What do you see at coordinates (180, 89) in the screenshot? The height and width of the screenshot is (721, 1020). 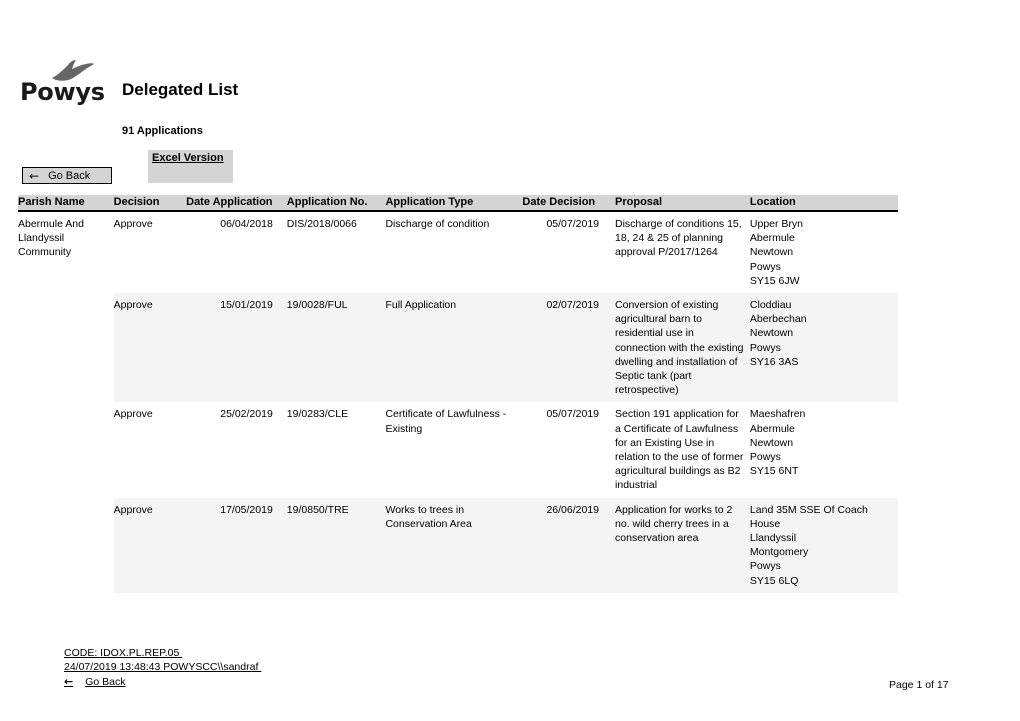 I see `page-title: Delegated List` at bounding box center [180, 89].